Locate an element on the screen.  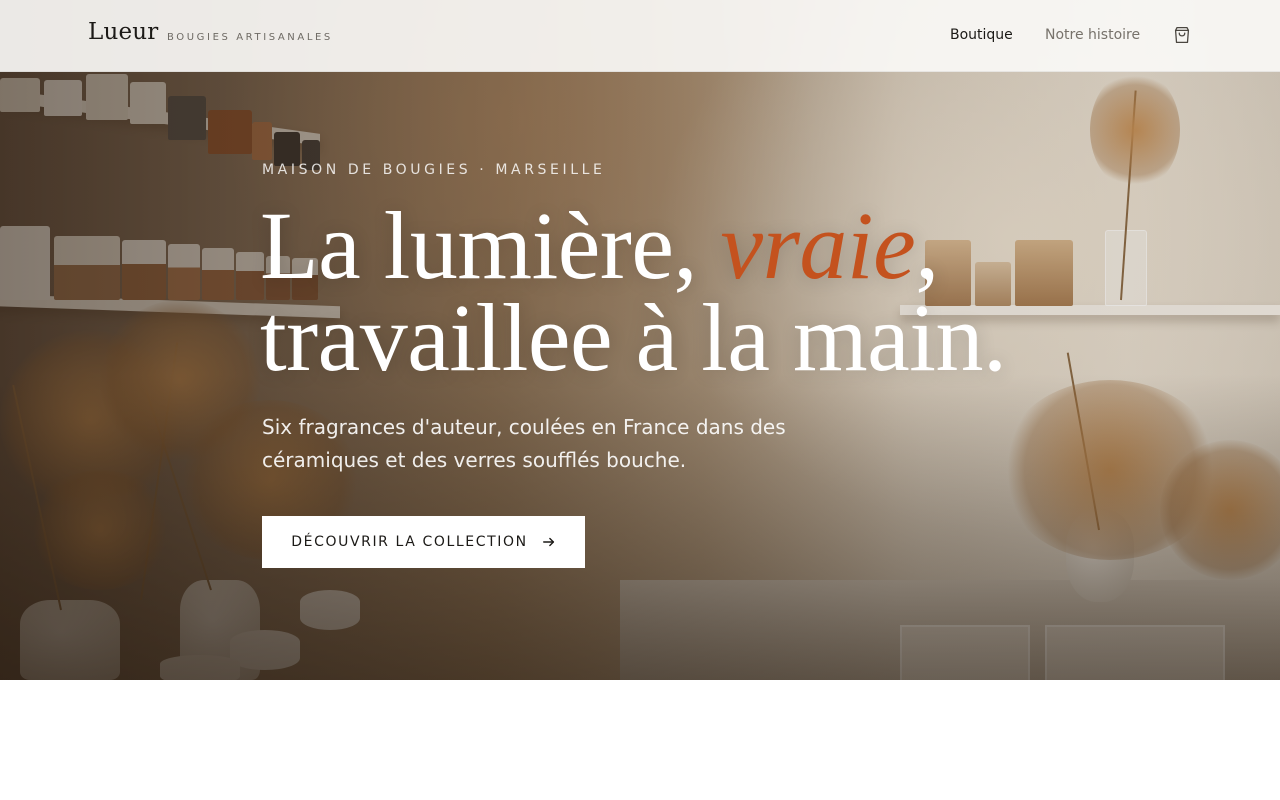
shopping-bag-icon is located at coordinates (1182, 35).